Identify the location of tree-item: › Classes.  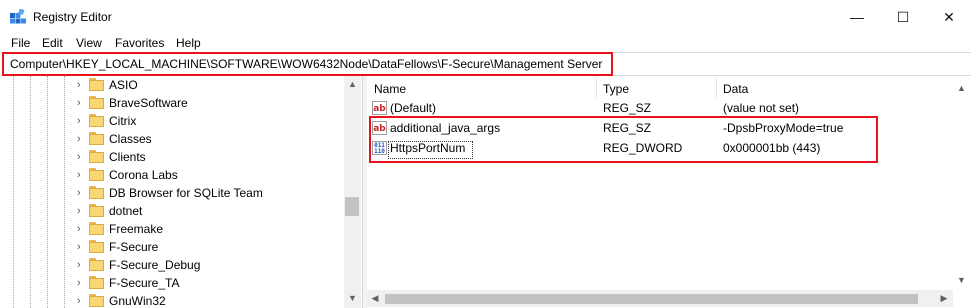
(170, 139).